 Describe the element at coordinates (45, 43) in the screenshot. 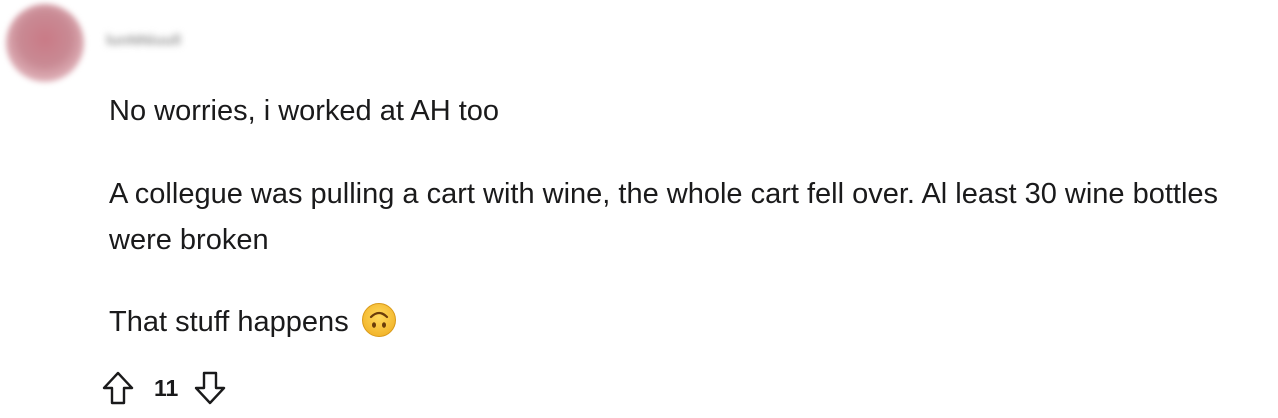

I see `avatar` at that location.